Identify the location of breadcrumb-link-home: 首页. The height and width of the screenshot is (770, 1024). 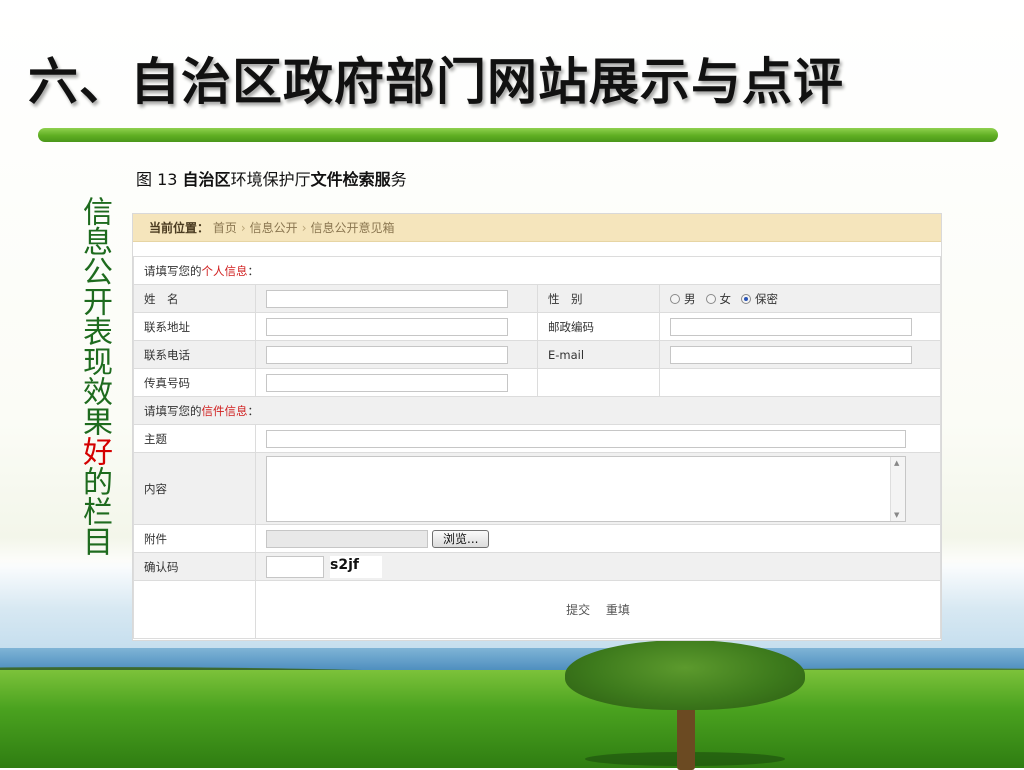
(225, 228).